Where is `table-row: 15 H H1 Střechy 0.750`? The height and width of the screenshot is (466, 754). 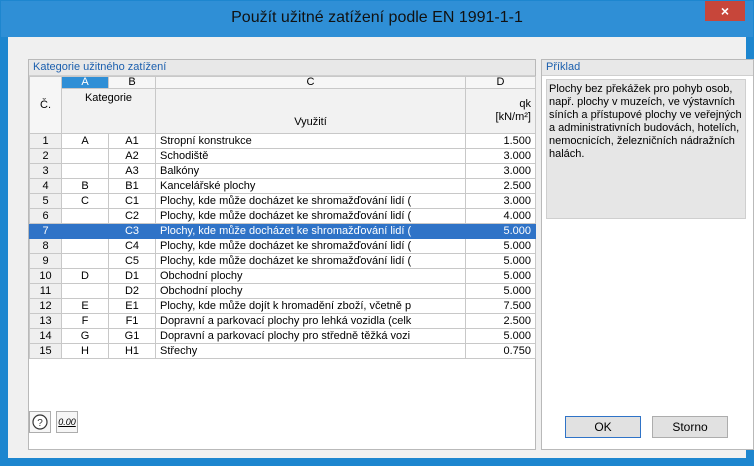 table-row: 15 H H1 Střechy 0.750 is located at coordinates (282, 351).